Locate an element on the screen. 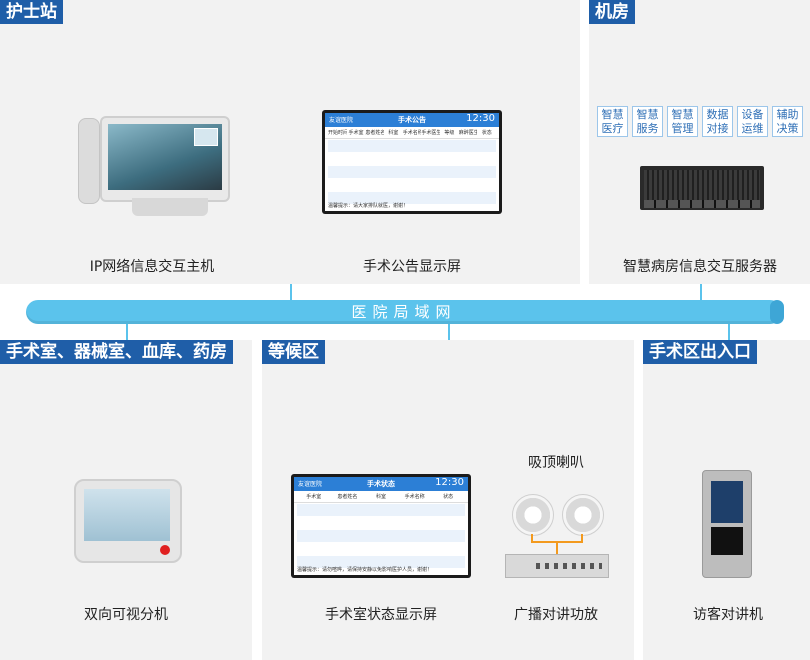 The width and height of the screenshot is (810, 660). function-chip: 数据 对接 is located at coordinates (717, 121).